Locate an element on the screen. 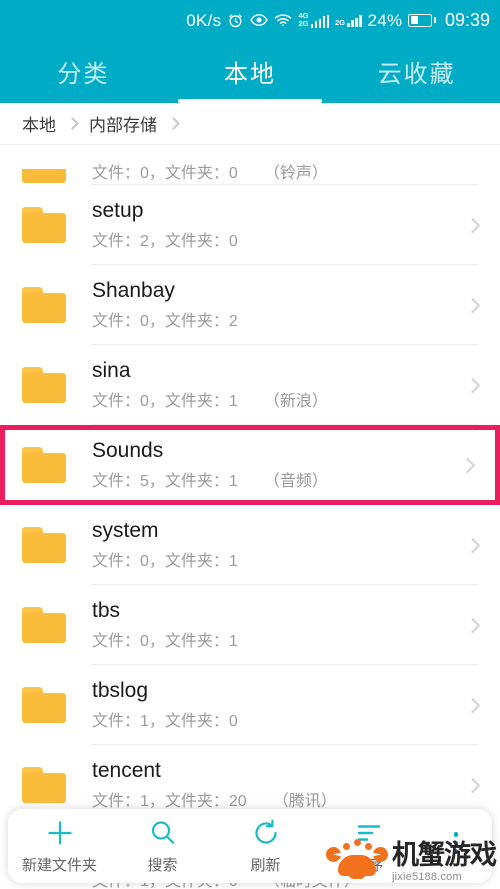 The image size is (500, 889). wifi-icon is located at coordinates (283, 20).